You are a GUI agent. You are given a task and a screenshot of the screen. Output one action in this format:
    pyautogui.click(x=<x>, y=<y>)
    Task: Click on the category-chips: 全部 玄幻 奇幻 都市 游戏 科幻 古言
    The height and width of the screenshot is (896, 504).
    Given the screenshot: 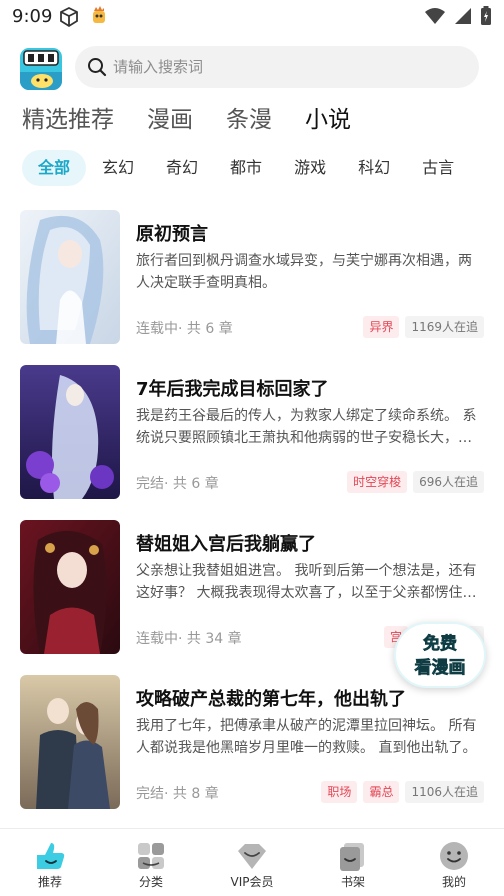 What is the action you would take?
    pyautogui.click(x=254, y=168)
    